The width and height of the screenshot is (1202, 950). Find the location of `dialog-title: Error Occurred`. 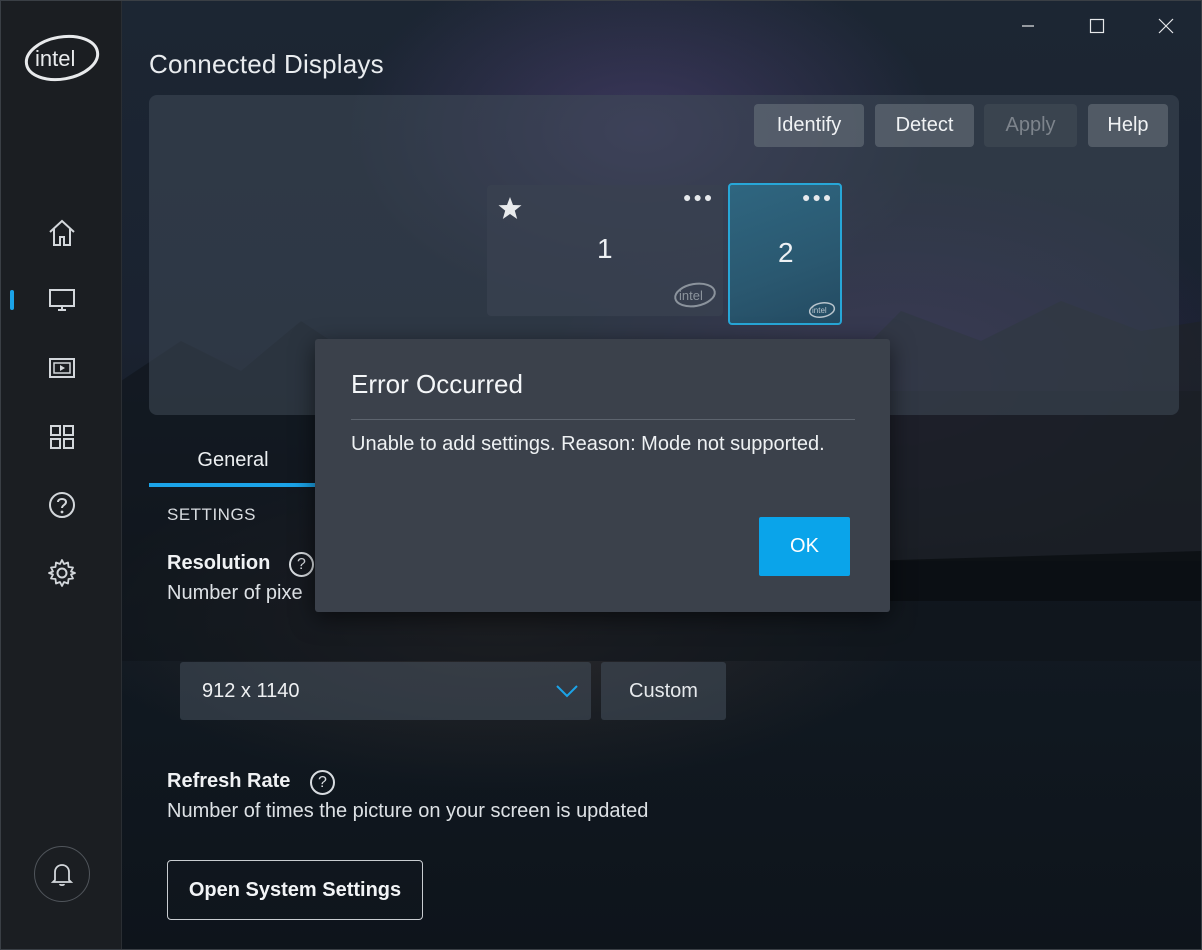

dialog-title: Error Occurred is located at coordinates (437, 384).